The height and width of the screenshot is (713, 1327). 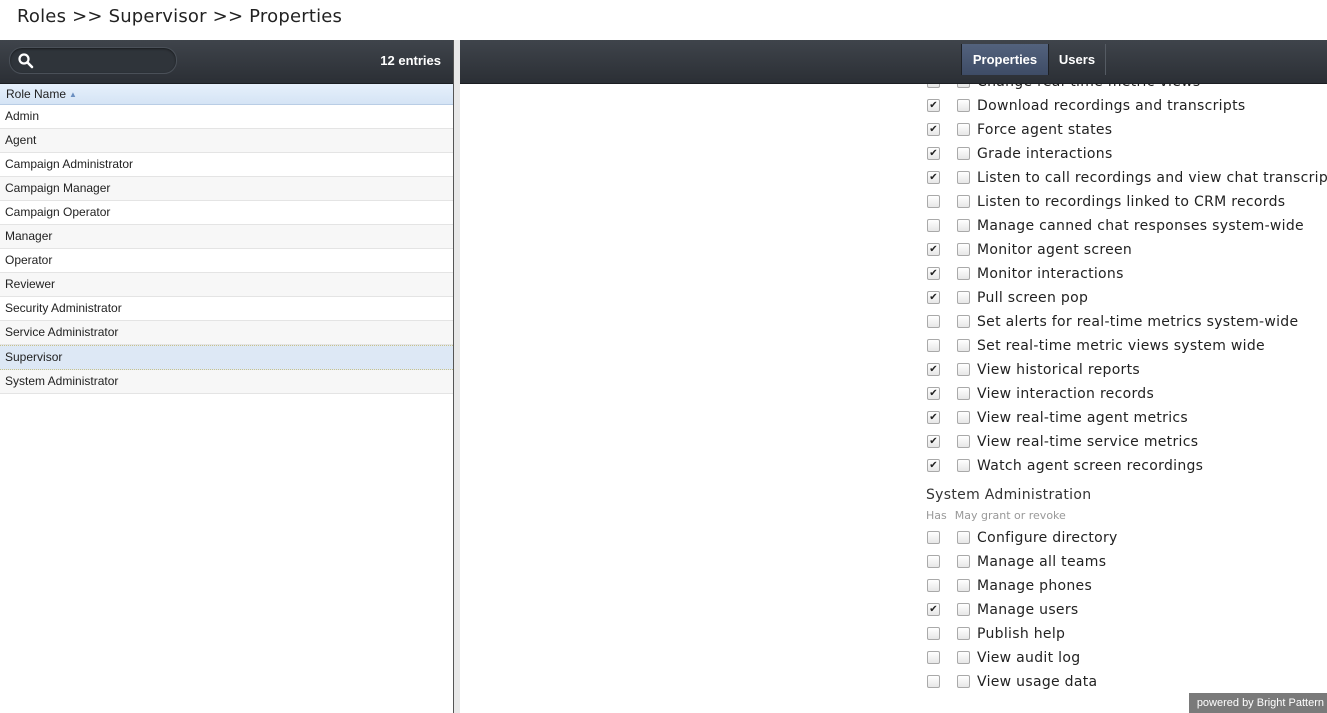 I want to click on permission-label: Download recordings and transcripts, so click(x=1111, y=106).